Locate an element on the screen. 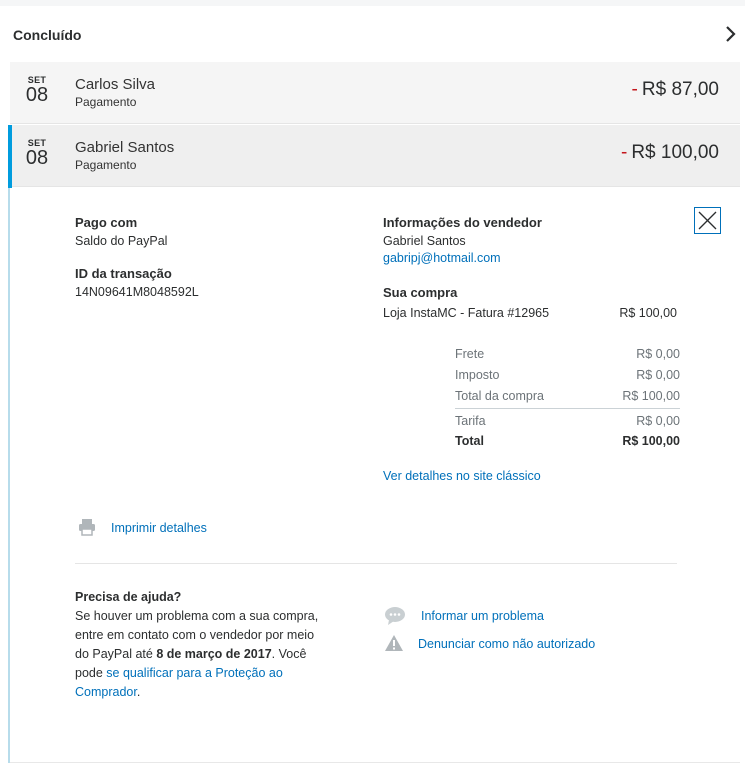 This screenshot has height=765, width=745. paid-with-value: Saldo do PayPal is located at coordinates (121, 241).